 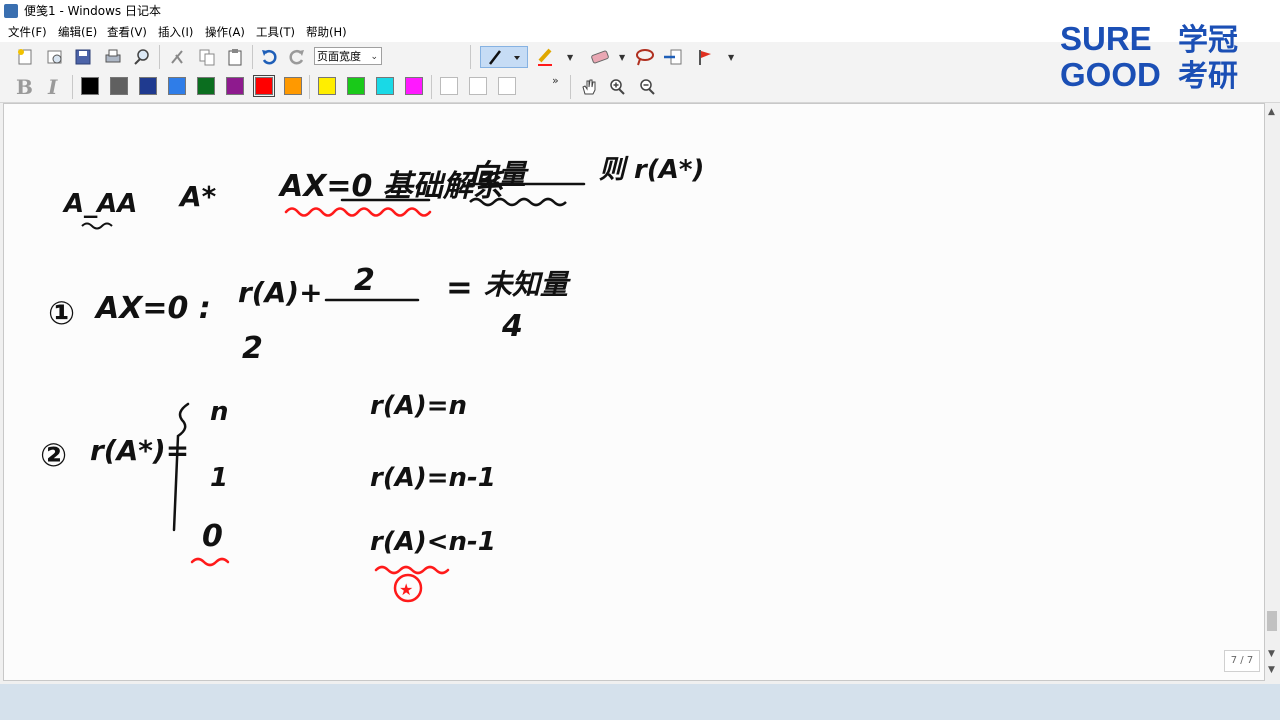 I want to click on color-swatch-red, so click(x=264, y=86).